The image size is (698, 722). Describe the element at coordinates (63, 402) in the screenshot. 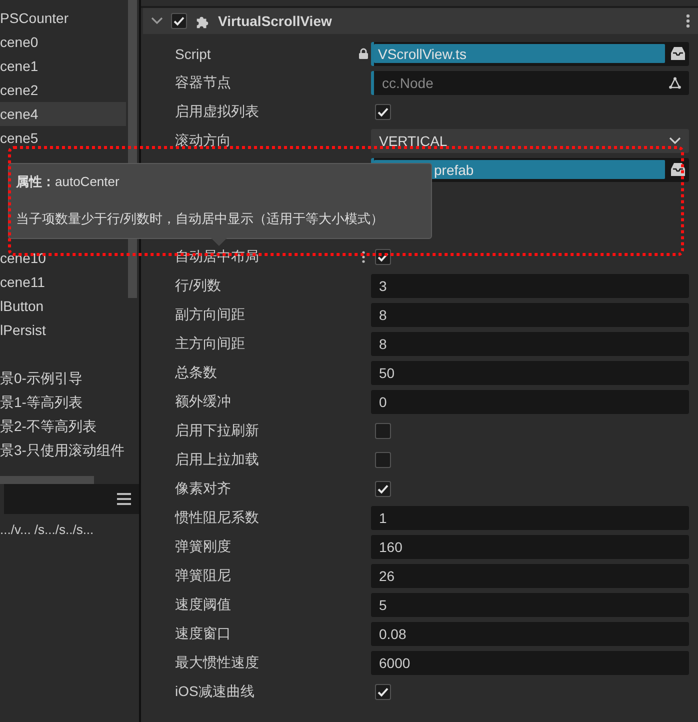

I see `tree-item: 景1-等高列表` at that location.